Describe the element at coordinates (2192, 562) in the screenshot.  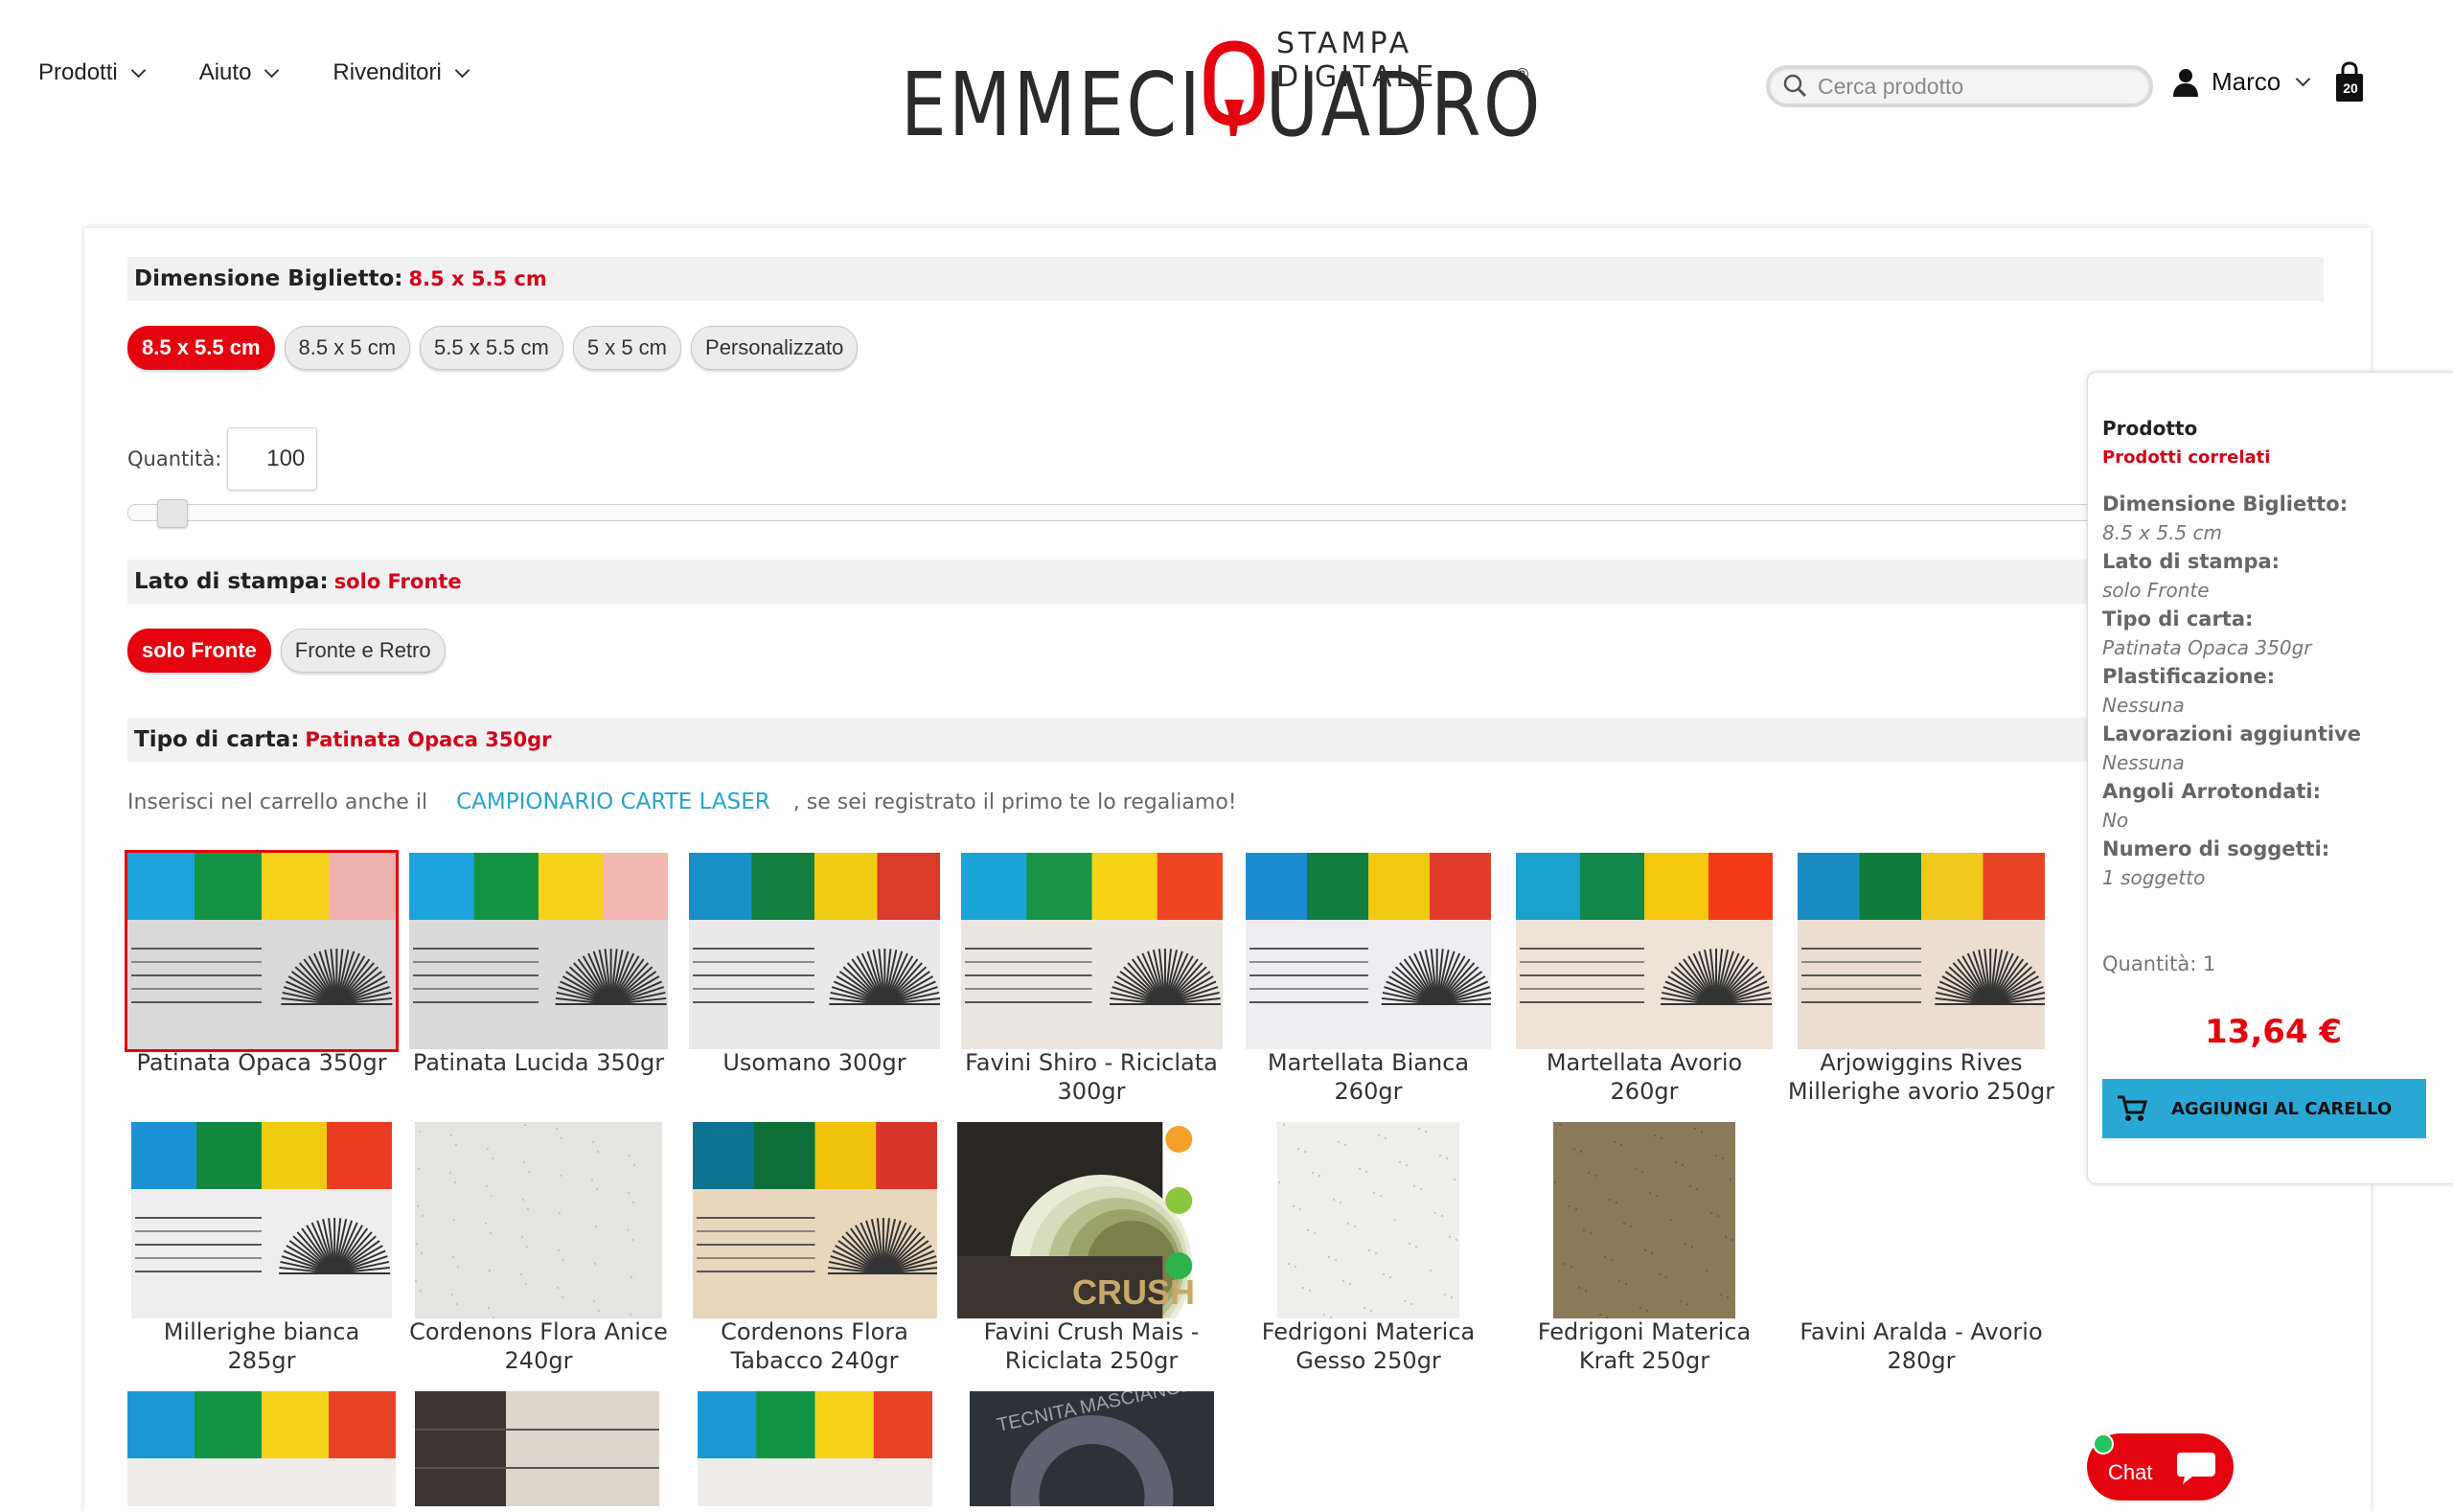
I see `summary-key: Lato di stampa:` at that location.